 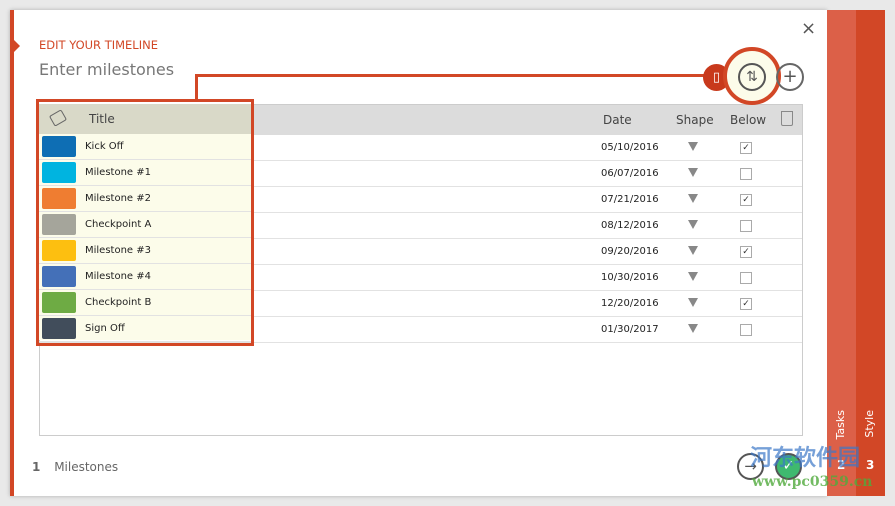 What do you see at coordinates (145, 222) in the screenshot?
I see `callout-box` at bounding box center [145, 222].